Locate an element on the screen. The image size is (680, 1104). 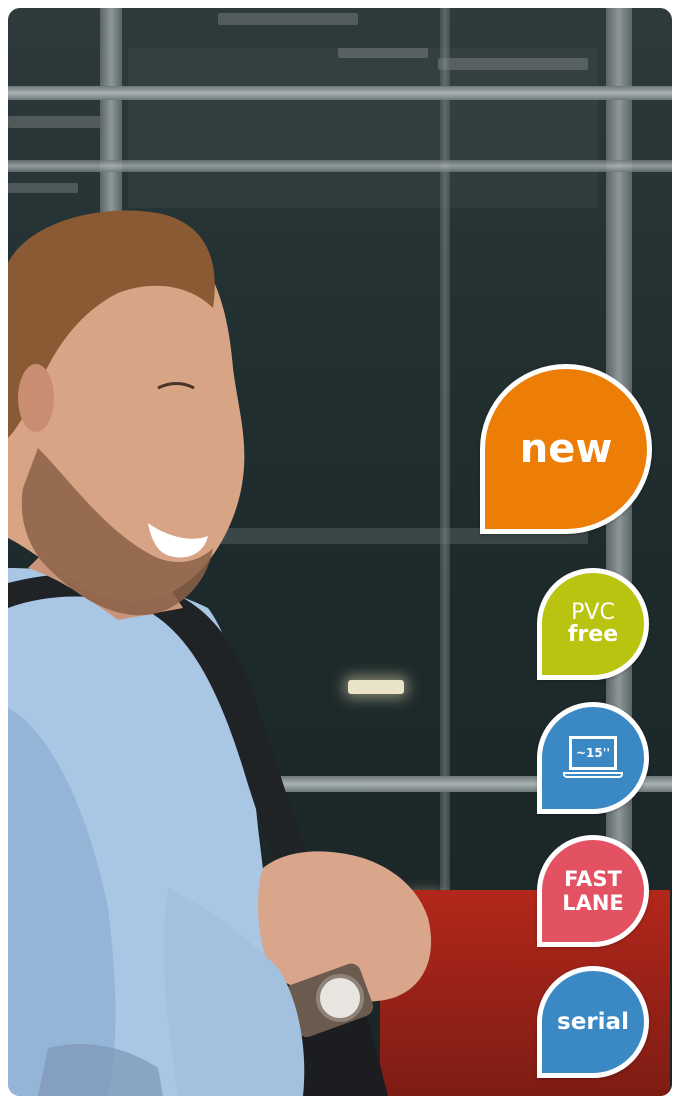
serial-badge: serial is located at coordinates (593, 1022).